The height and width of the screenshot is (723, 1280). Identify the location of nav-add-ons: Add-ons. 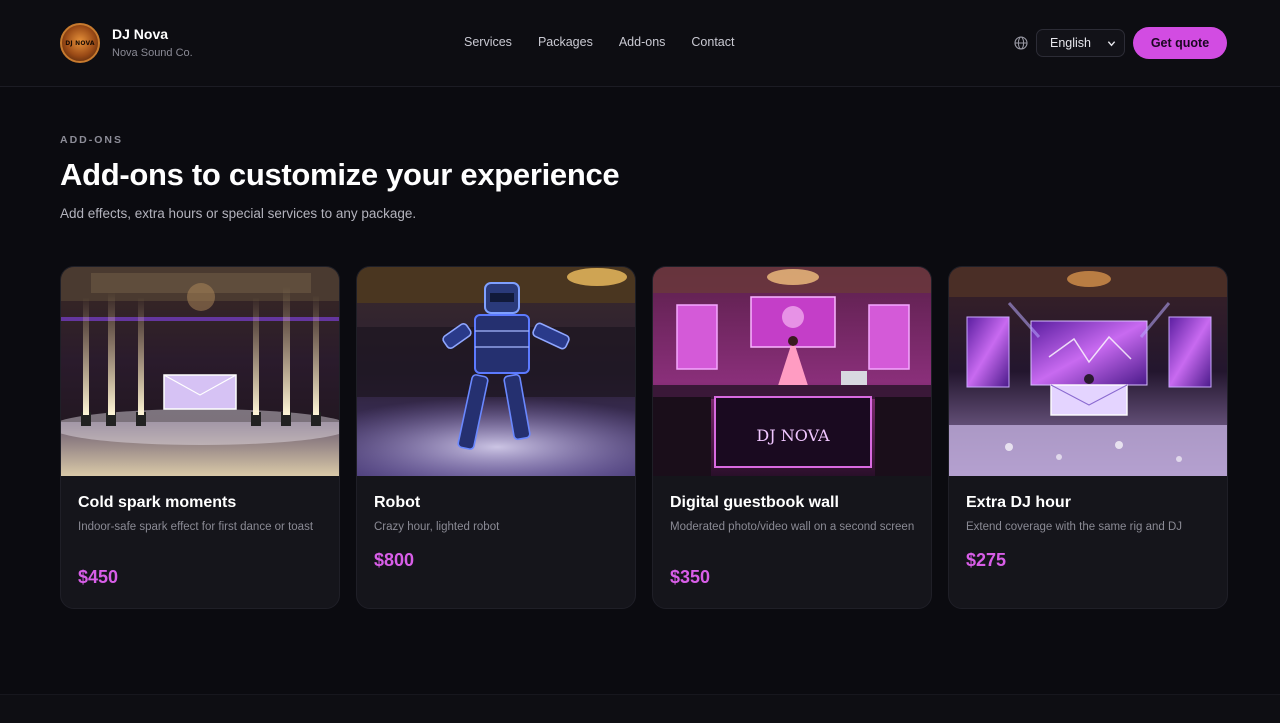
(642, 42).